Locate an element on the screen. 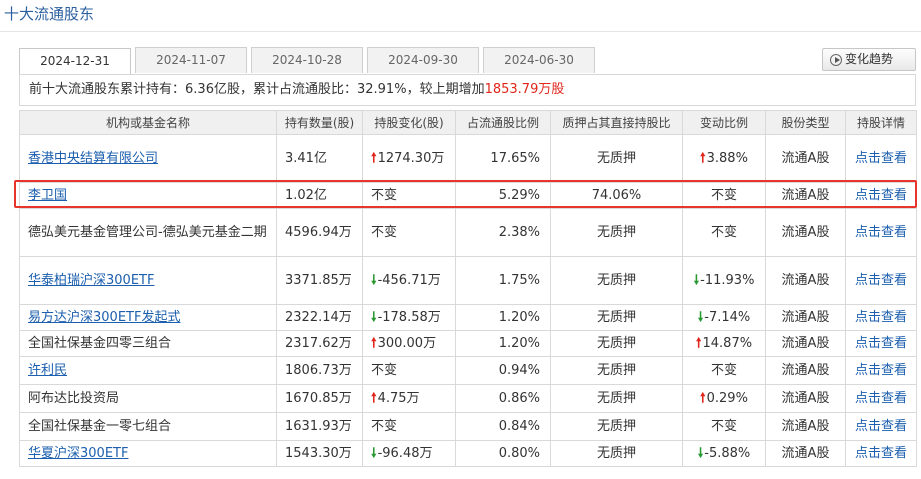 Image resolution: width=921 pixels, height=479 pixels. col-header-detail: 持股详情 is located at coordinates (881, 122).